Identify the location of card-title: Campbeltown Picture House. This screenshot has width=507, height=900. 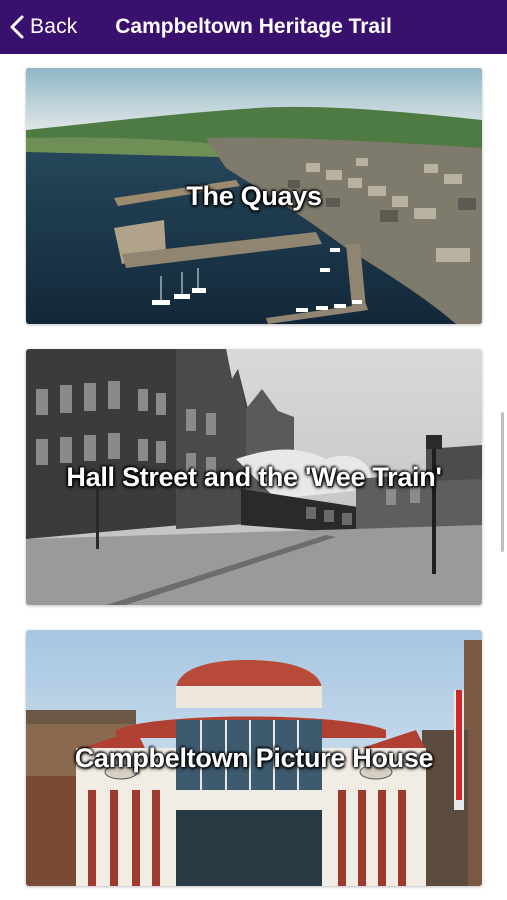
(254, 757).